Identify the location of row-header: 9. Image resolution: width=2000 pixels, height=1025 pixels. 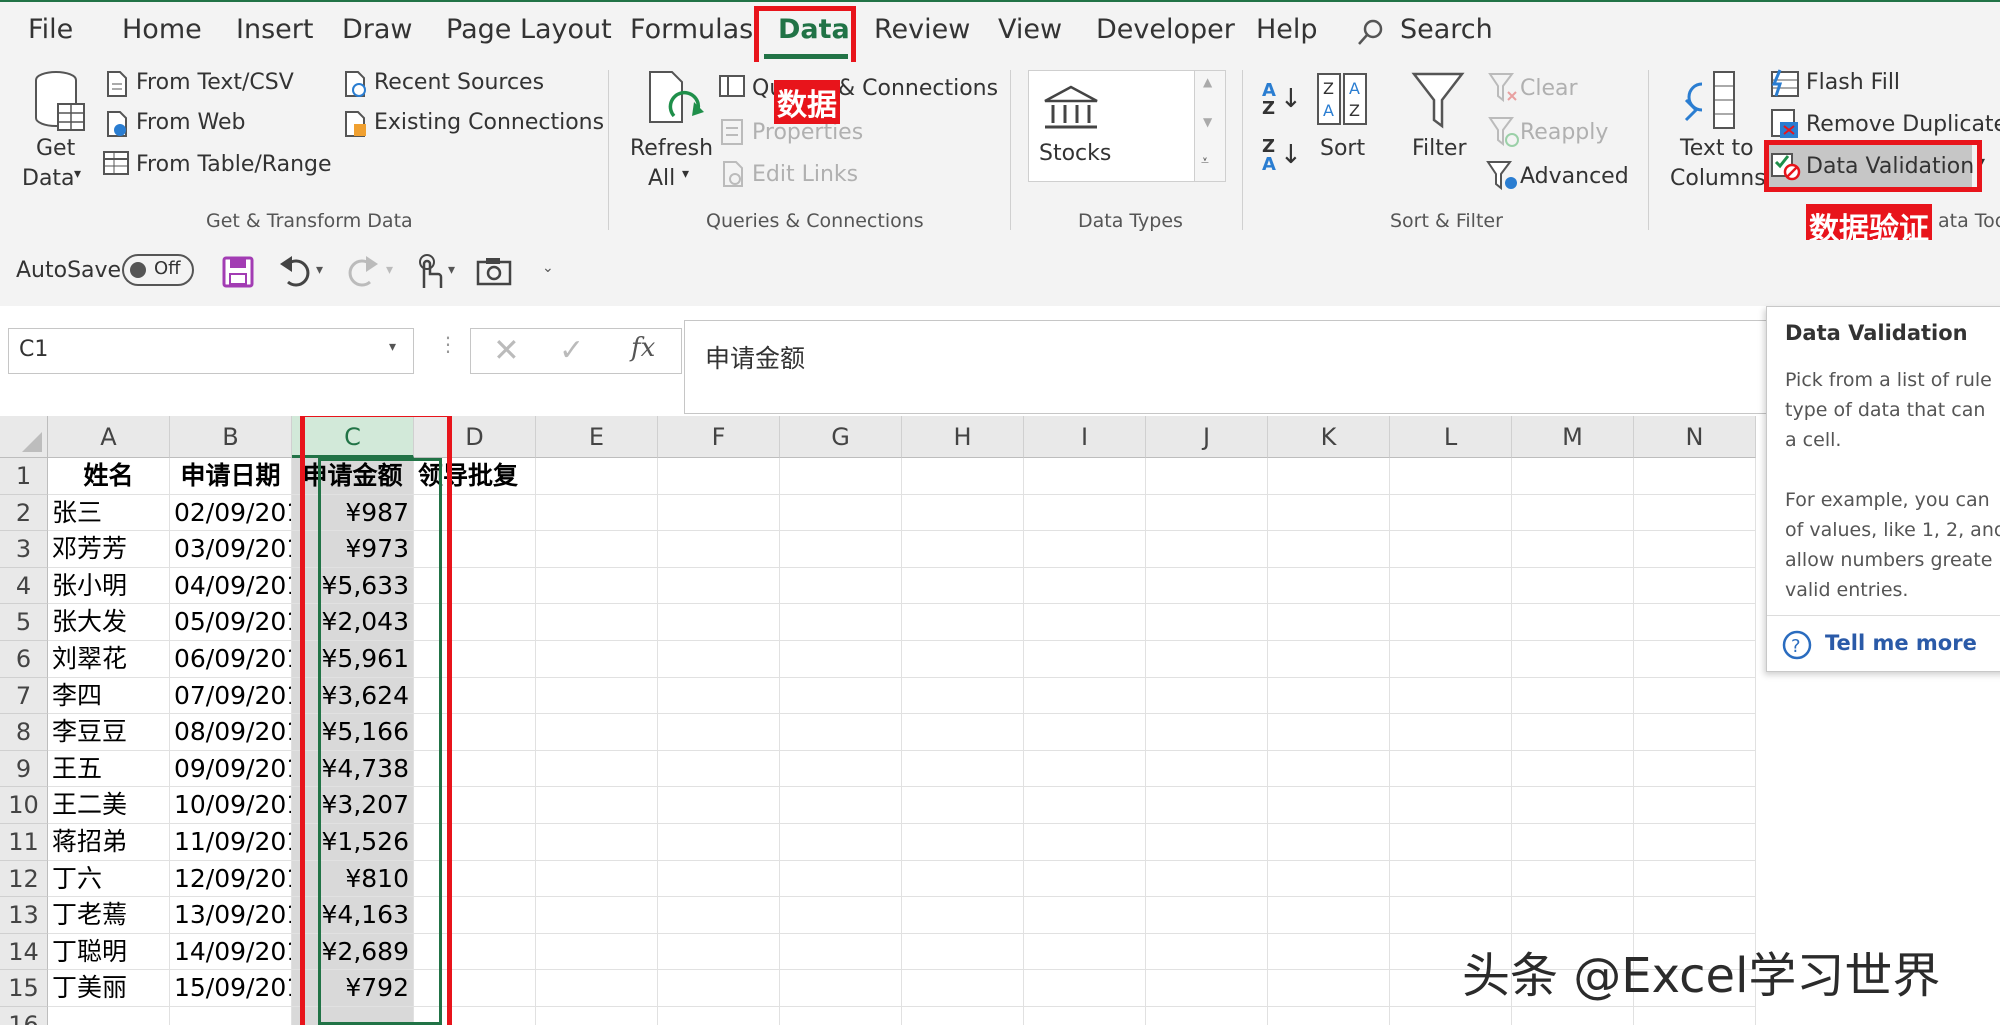
(24, 769).